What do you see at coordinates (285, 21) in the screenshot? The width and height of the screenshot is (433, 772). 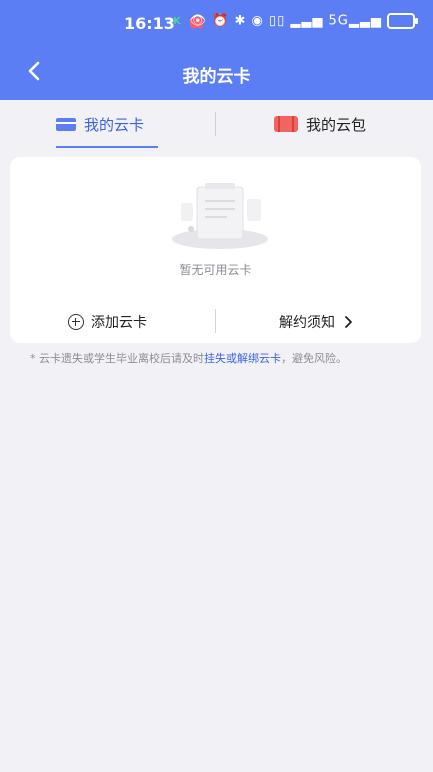 I see `status-icons-text: 👁 ⏰ ✱ ◉ ▯▯ ▂▃▅ 5G▂▃▅` at bounding box center [285, 21].